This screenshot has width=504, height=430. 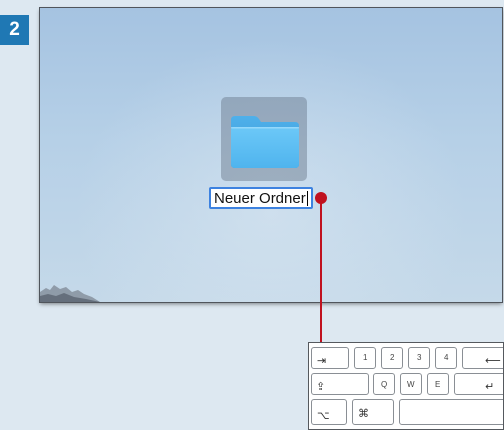 I want to click on folder-name-text: Neuer Ordner, so click(x=260, y=198).